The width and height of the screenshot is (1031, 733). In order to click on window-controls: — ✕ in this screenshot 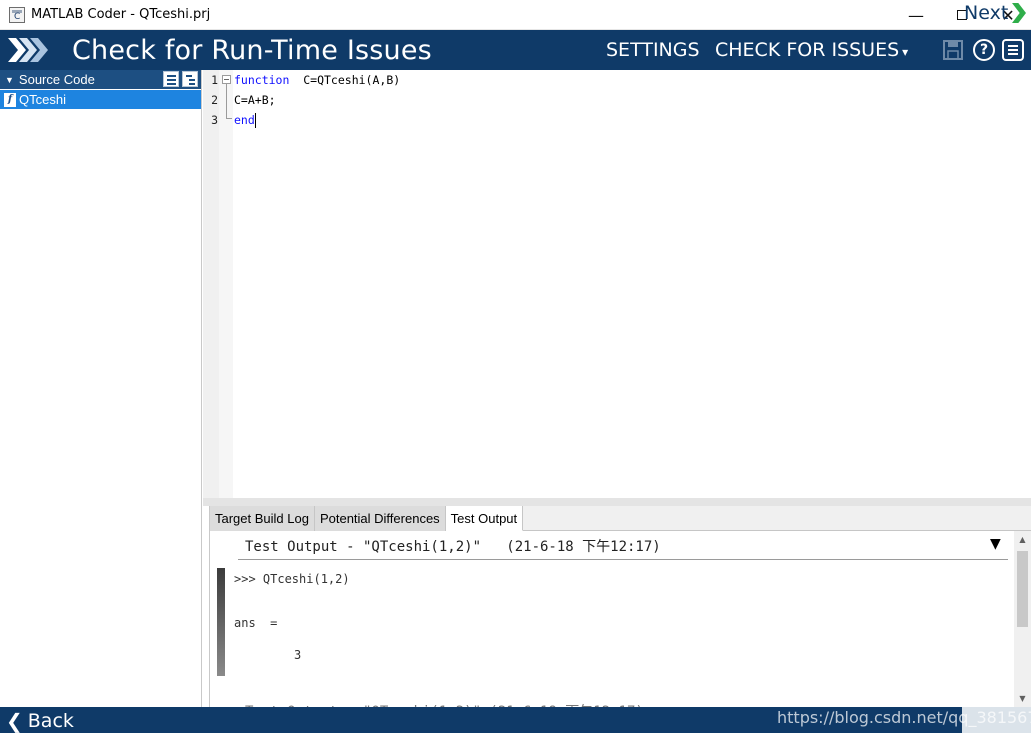, I will do `click(962, 15)`.